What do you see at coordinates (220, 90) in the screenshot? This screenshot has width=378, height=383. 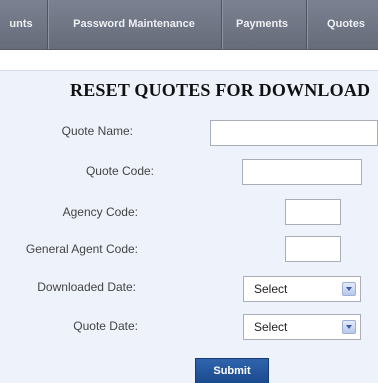 I see `form-title: RESET QUOTES FOR DOWNLOAD` at bounding box center [220, 90].